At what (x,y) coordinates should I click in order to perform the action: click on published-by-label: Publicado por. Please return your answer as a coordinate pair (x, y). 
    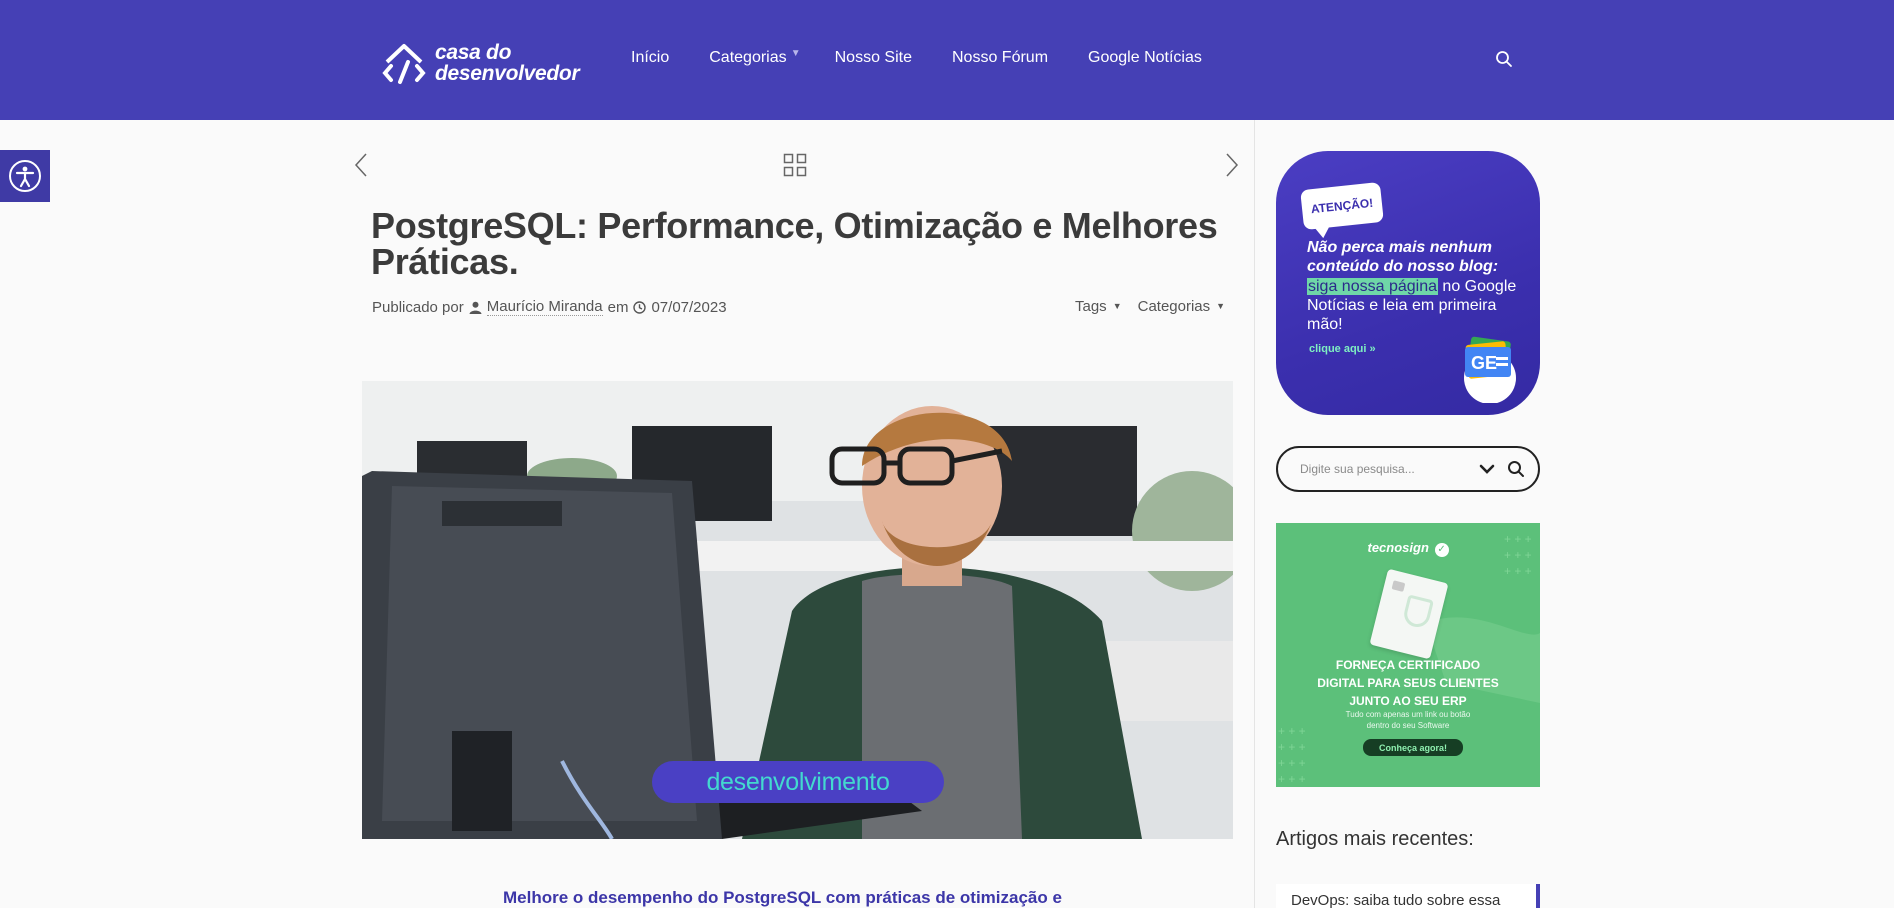
    Looking at the image, I should click on (418, 307).